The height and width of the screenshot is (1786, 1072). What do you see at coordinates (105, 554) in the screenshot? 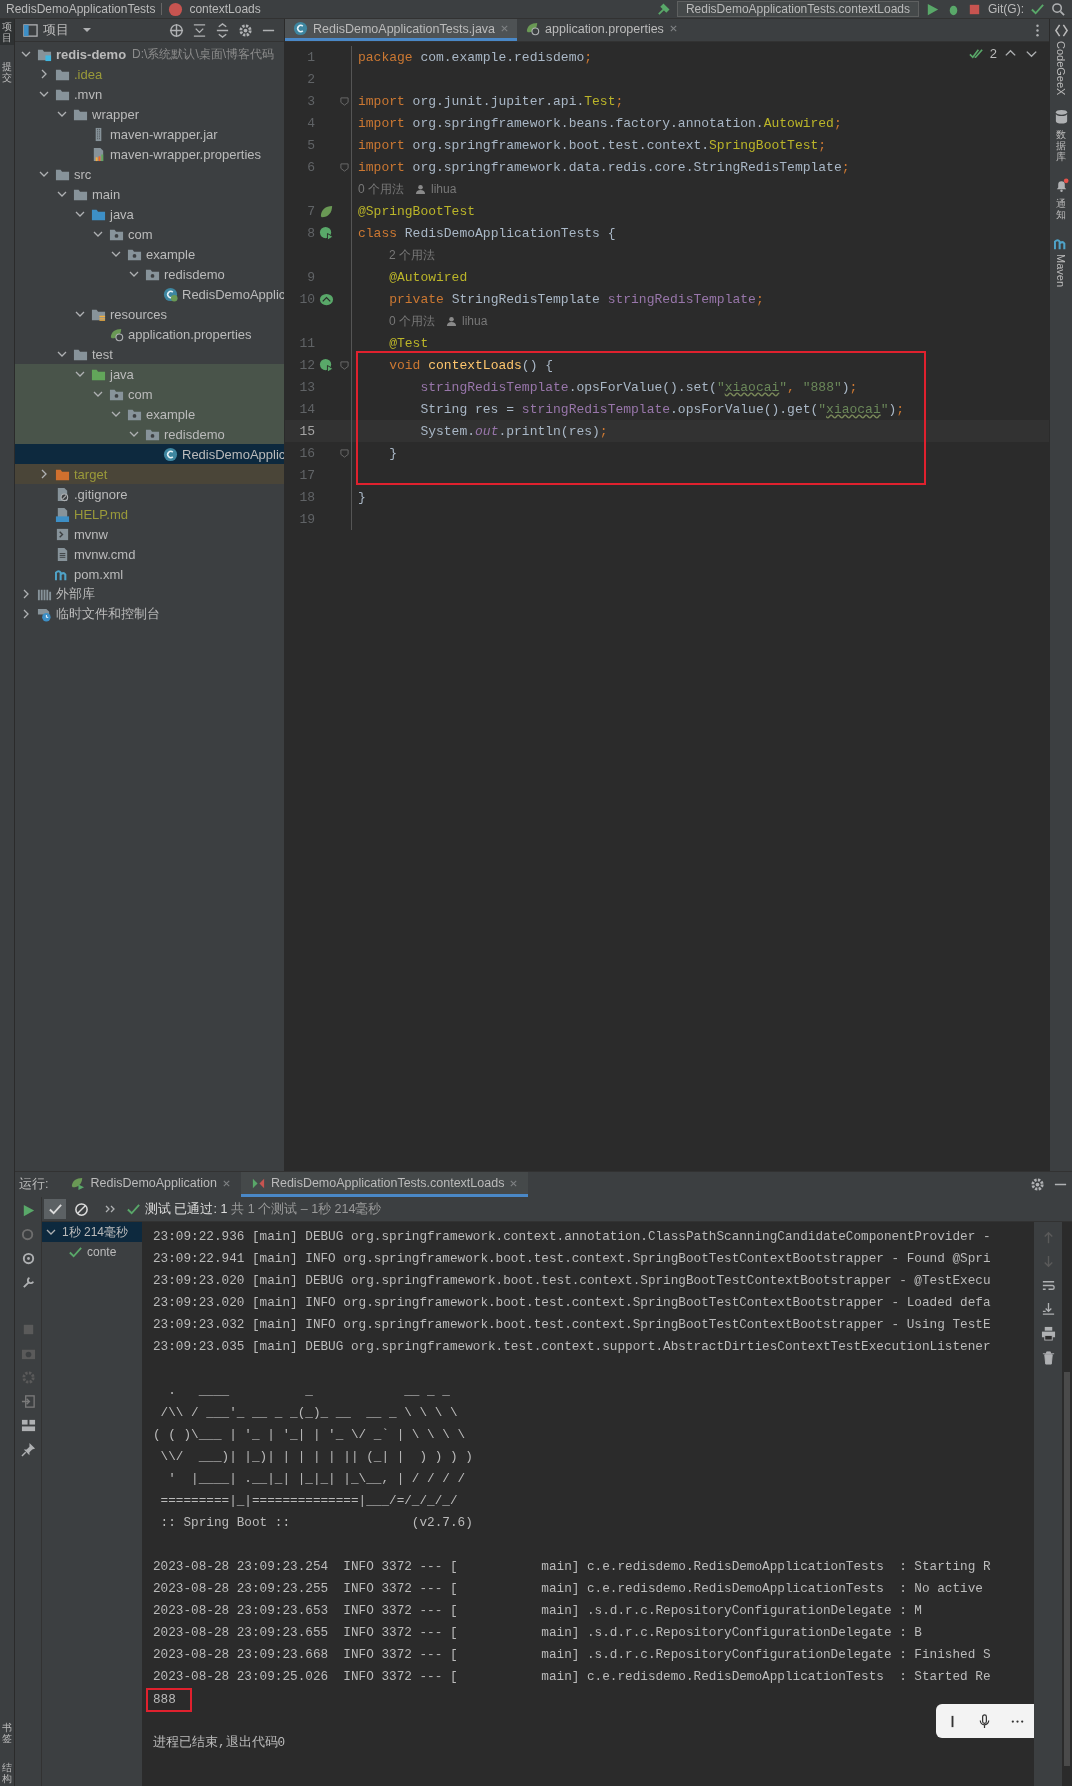
I see `file-name: mvnw.cmd` at bounding box center [105, 554].